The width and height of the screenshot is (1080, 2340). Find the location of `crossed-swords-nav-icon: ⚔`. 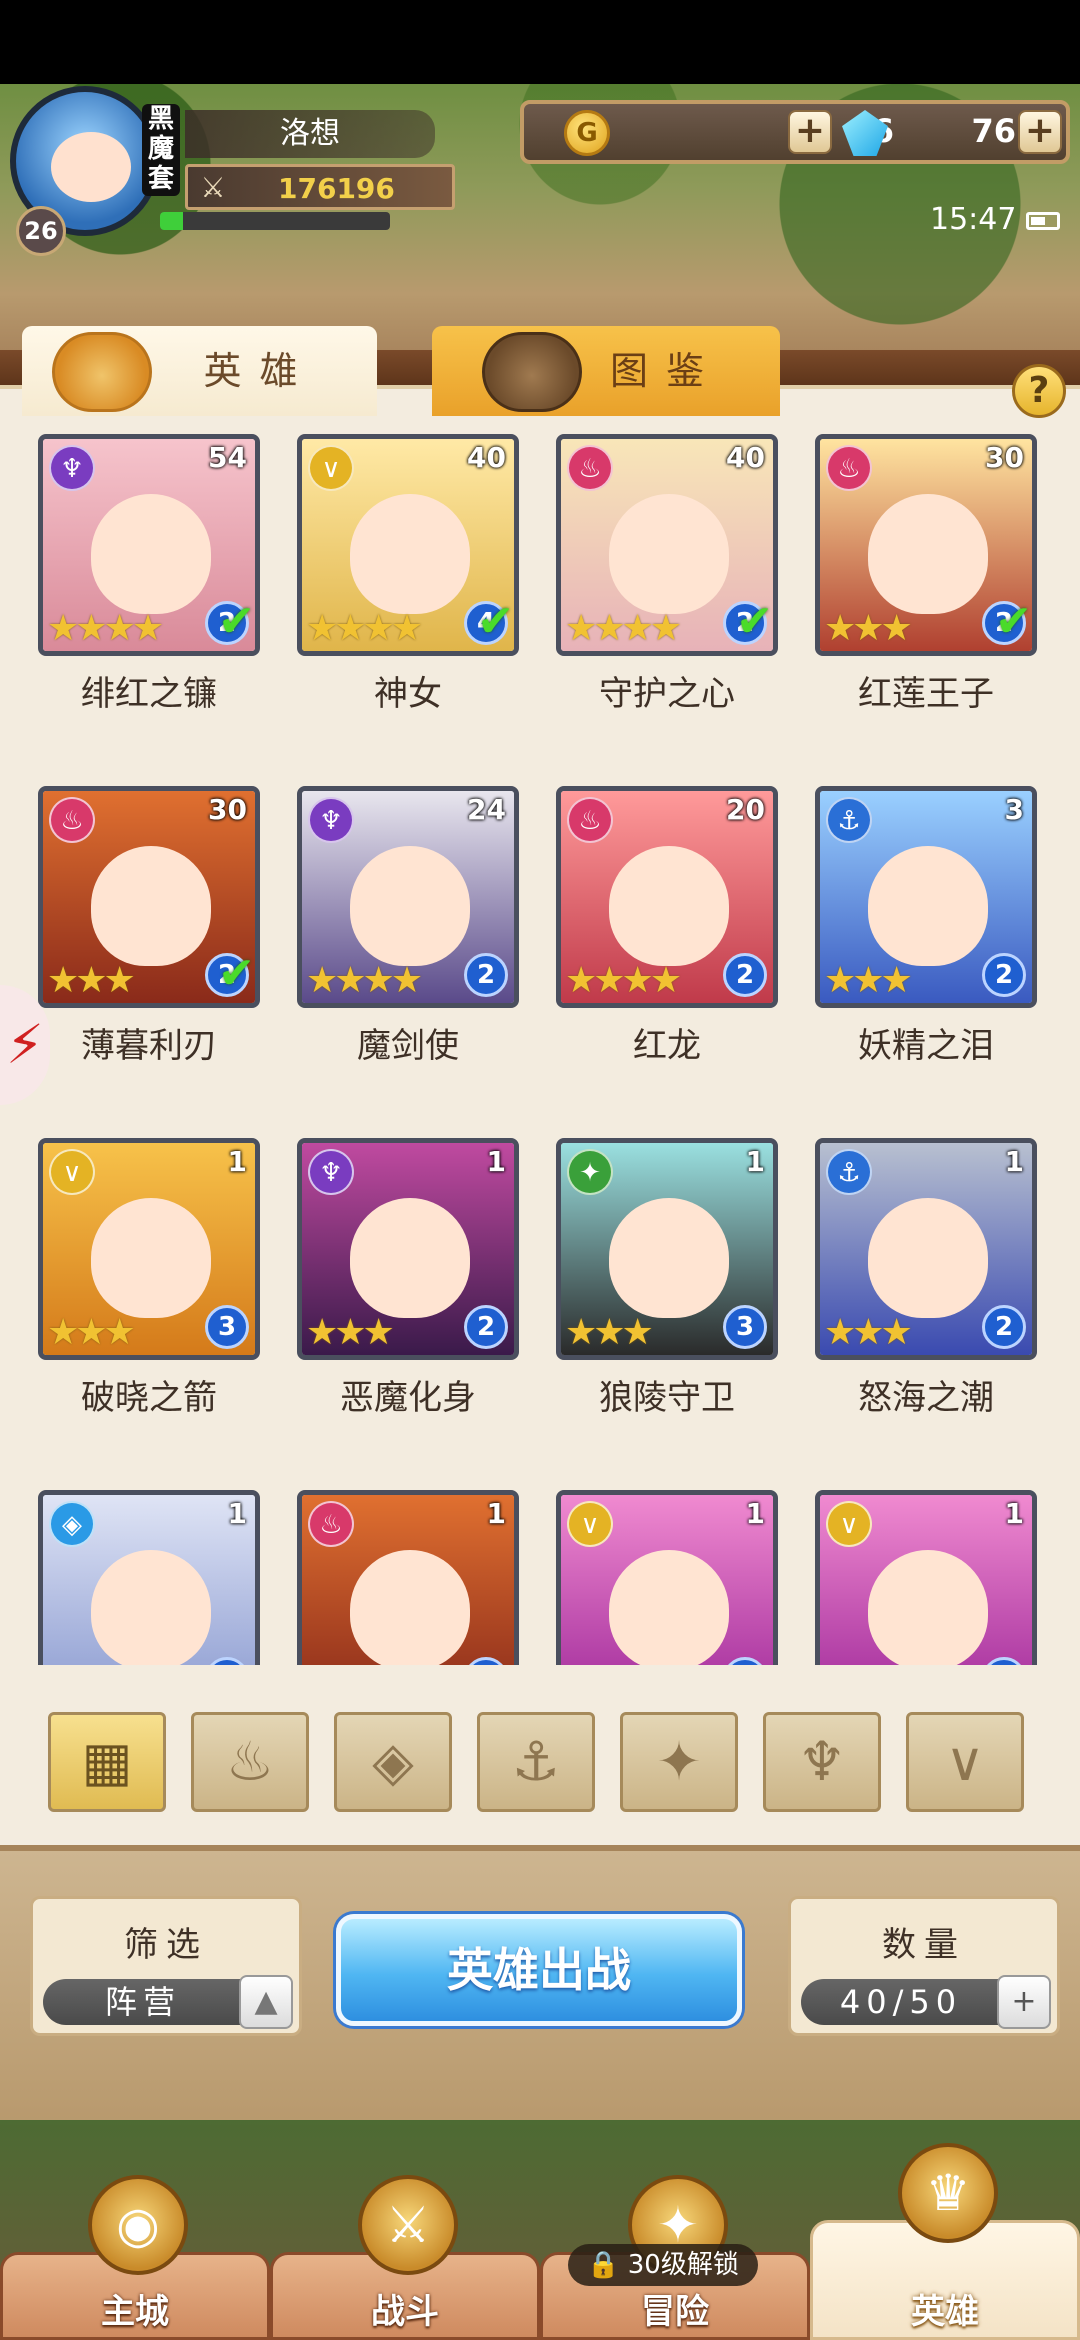

crossed-swords-nav-icon: ⚔ is located at coordinates (408, 2225).